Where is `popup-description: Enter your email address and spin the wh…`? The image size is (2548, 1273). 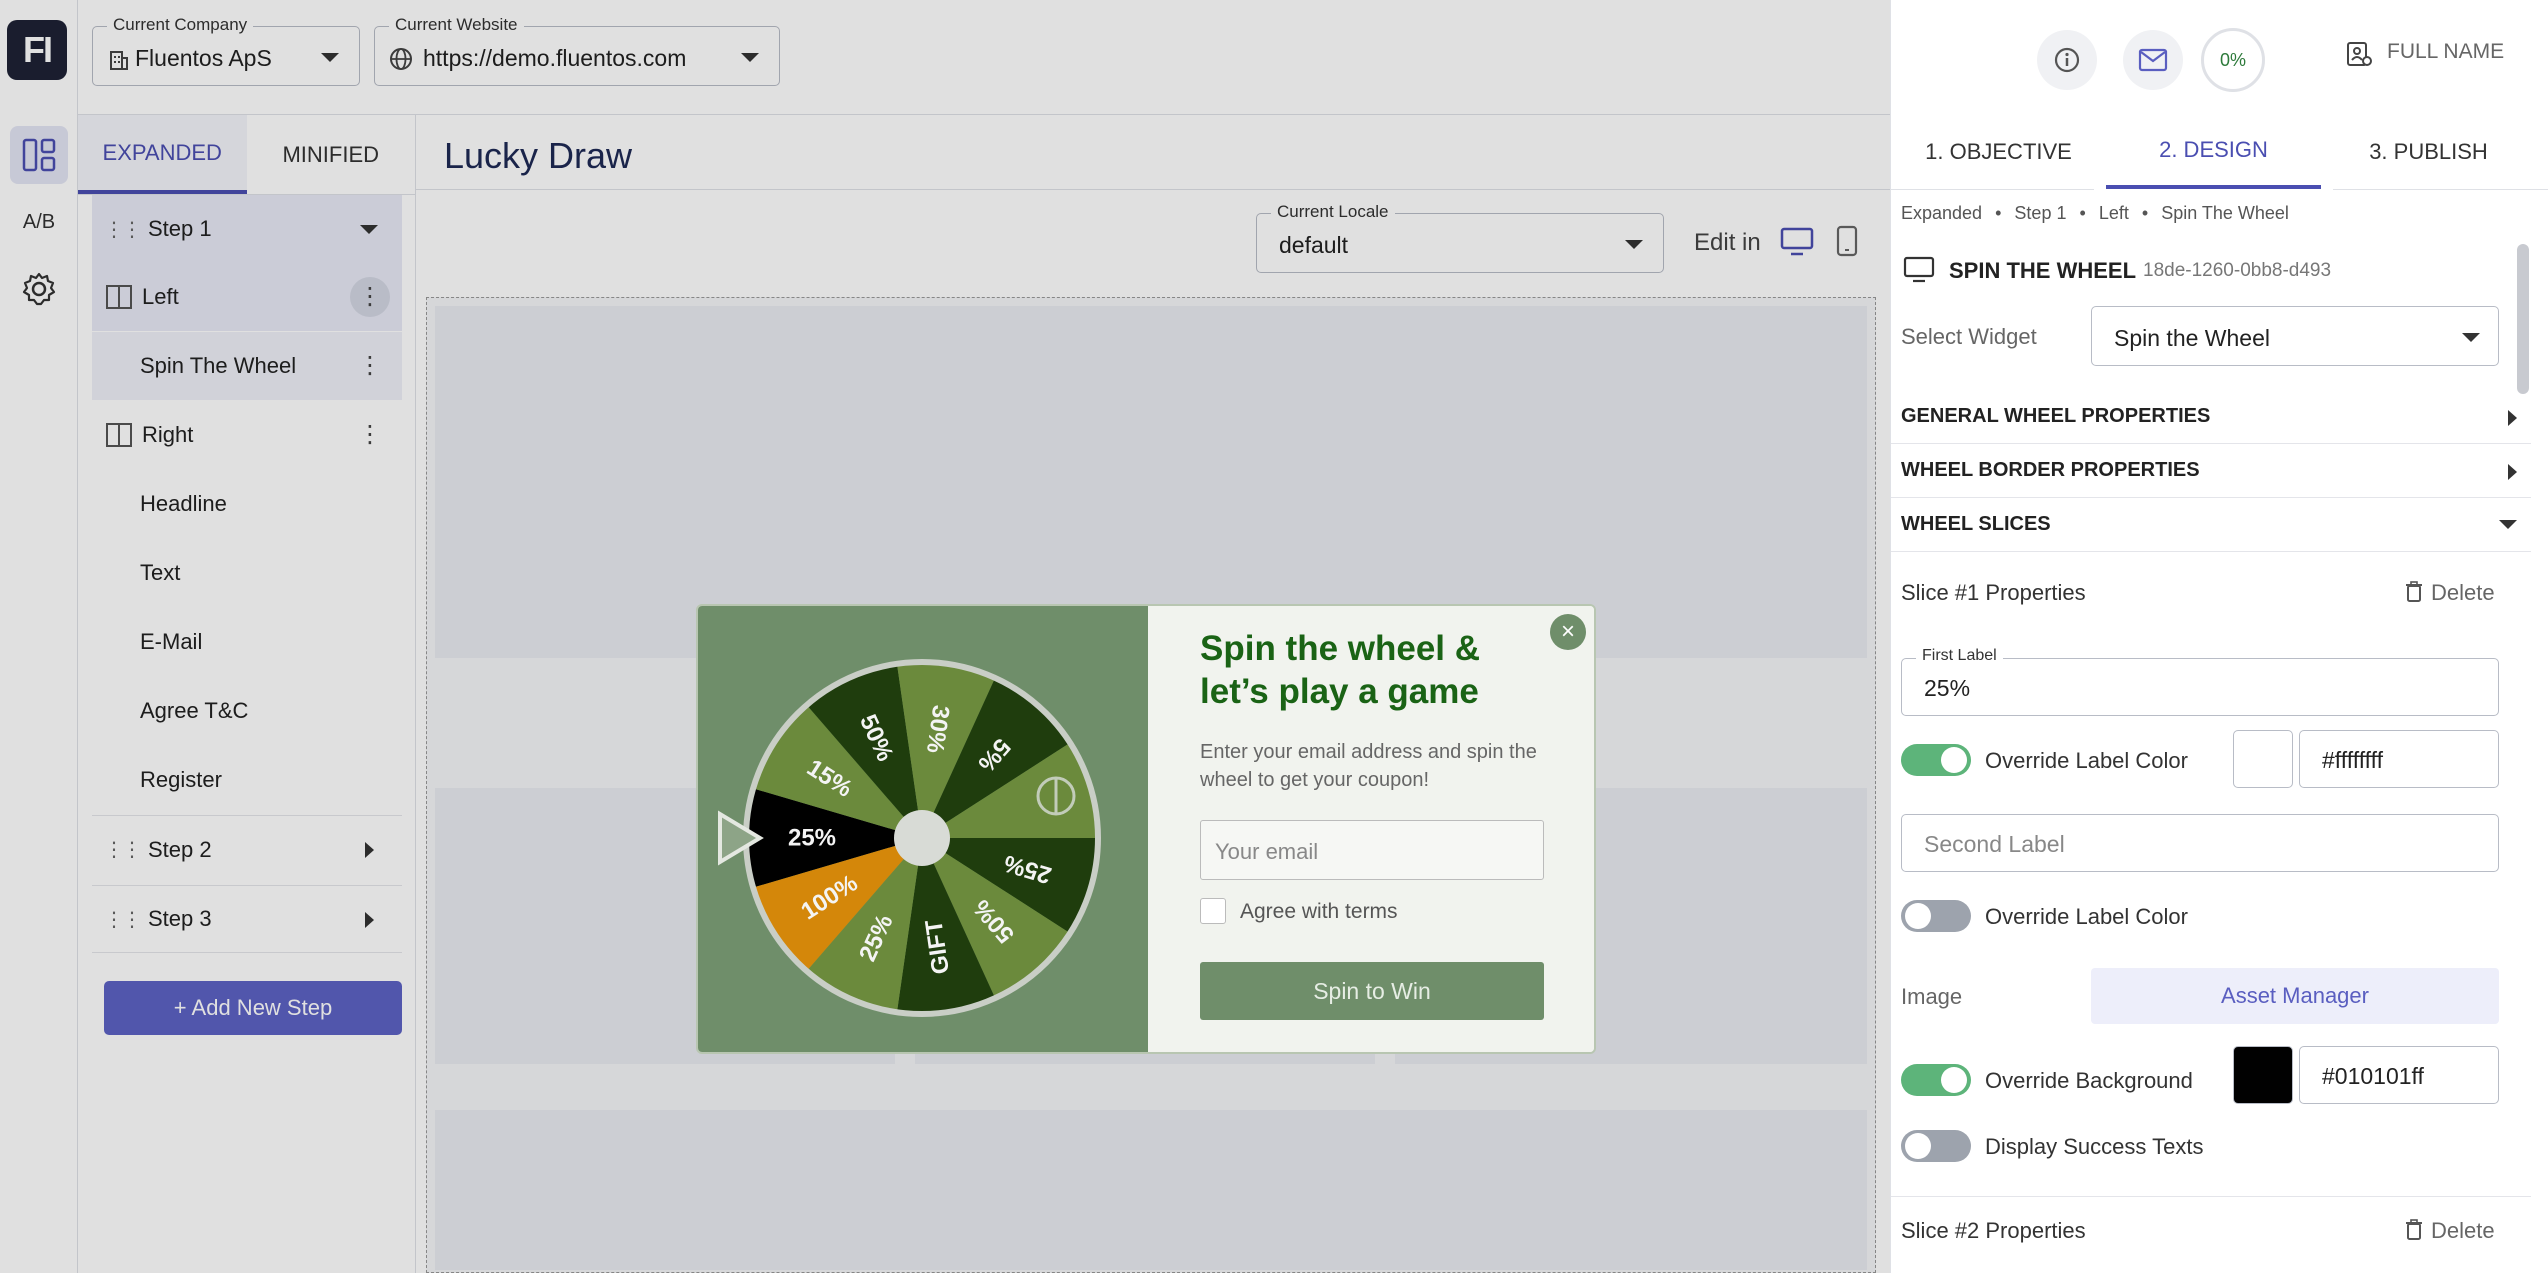
popup-description: Enter your email address and spin the wh… is located at coordinates (1368, 766).